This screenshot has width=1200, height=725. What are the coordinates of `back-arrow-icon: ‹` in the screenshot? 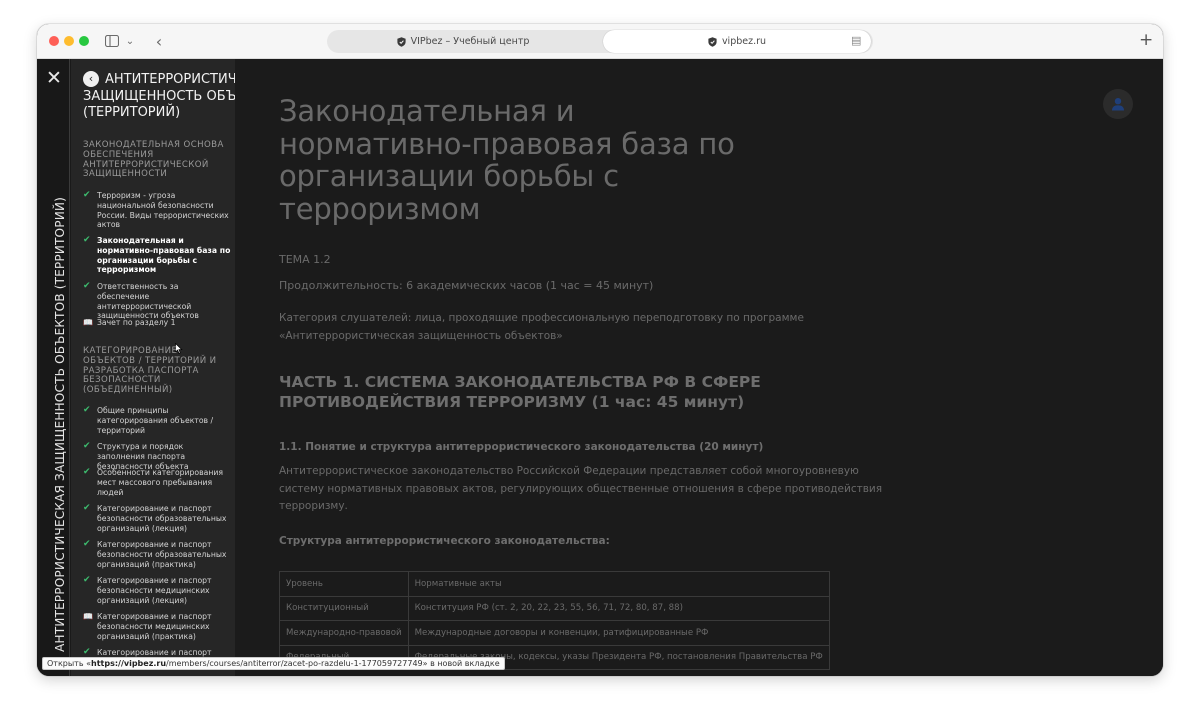 It's located at (91, 79).